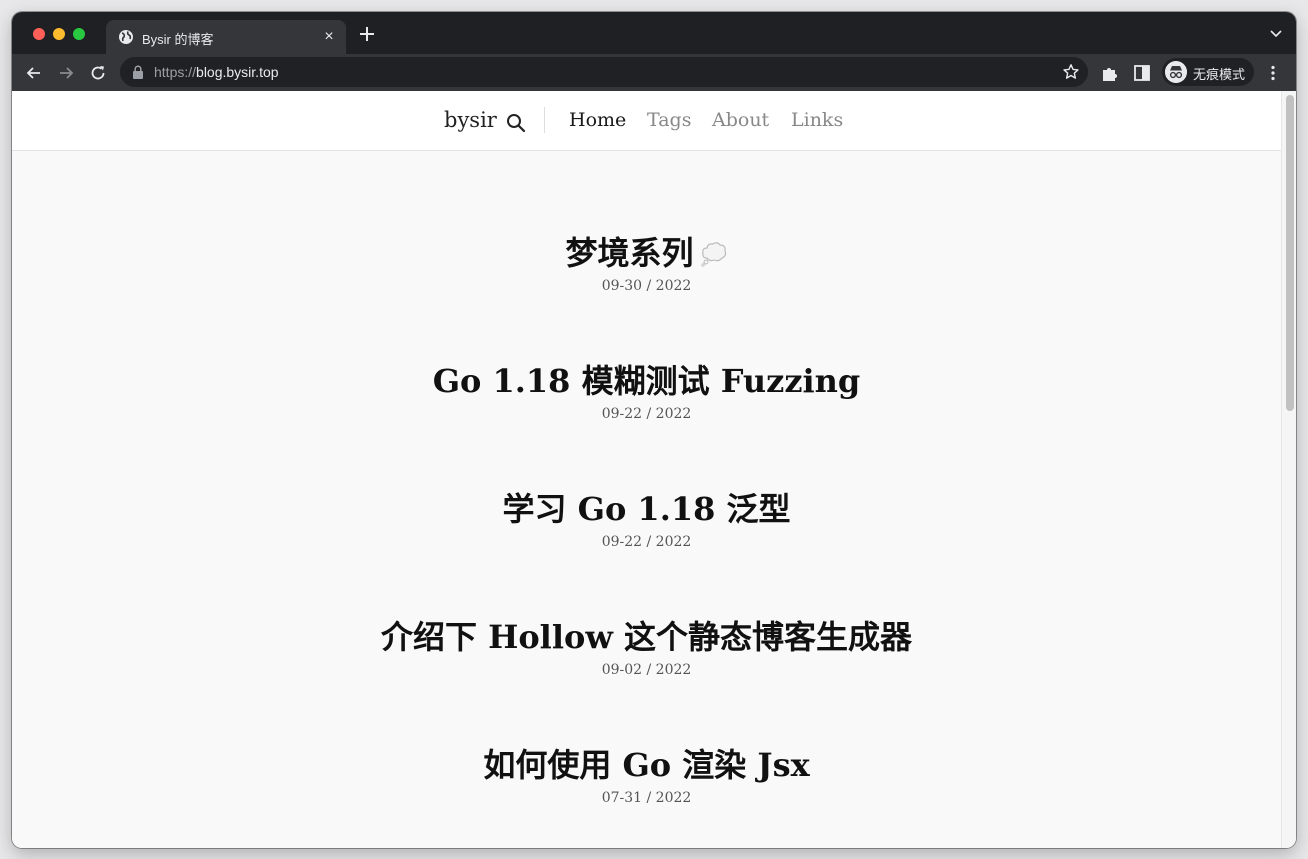 The width and height of the screenshot is (1308, 859). Describe the element at coordinates (646, 765) in the screenshot. I see `post-title-link: 如何使用 Go 渲染 Jsx` at that location.